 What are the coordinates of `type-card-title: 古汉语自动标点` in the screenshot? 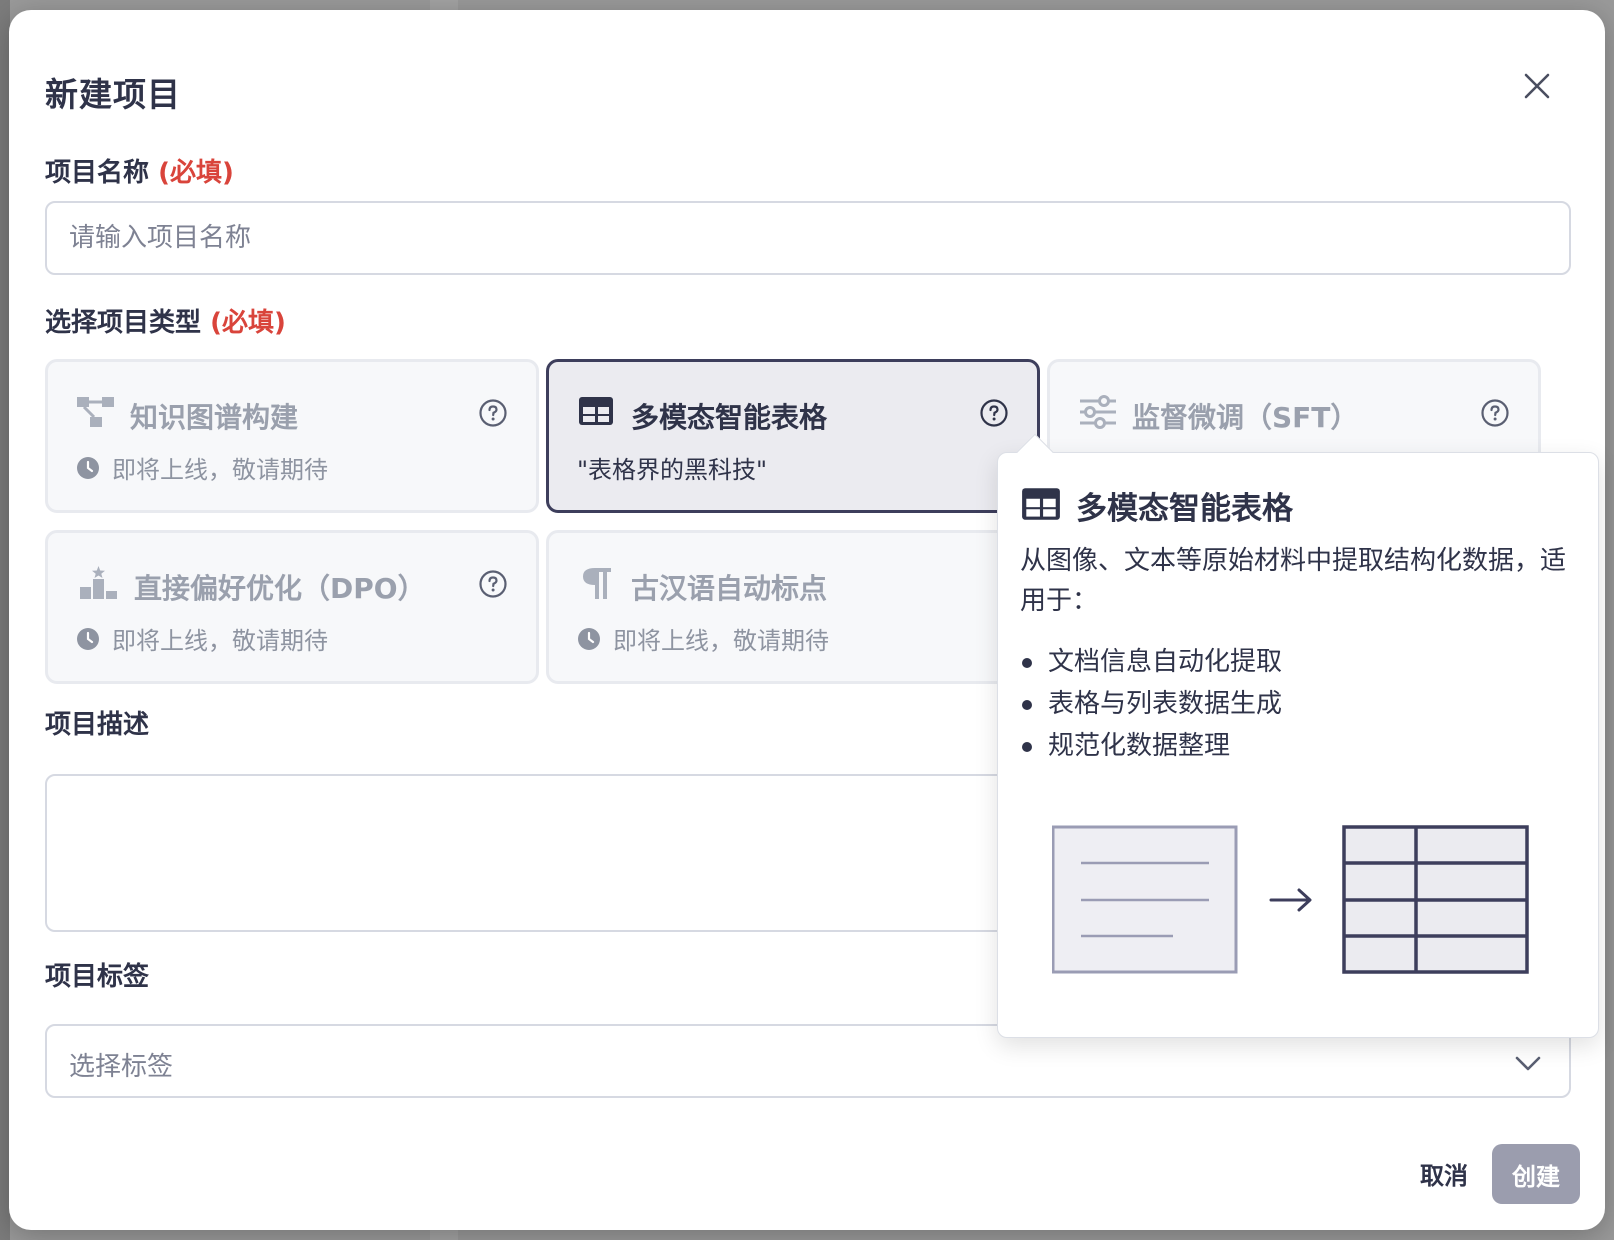 It's located at (729, 588).